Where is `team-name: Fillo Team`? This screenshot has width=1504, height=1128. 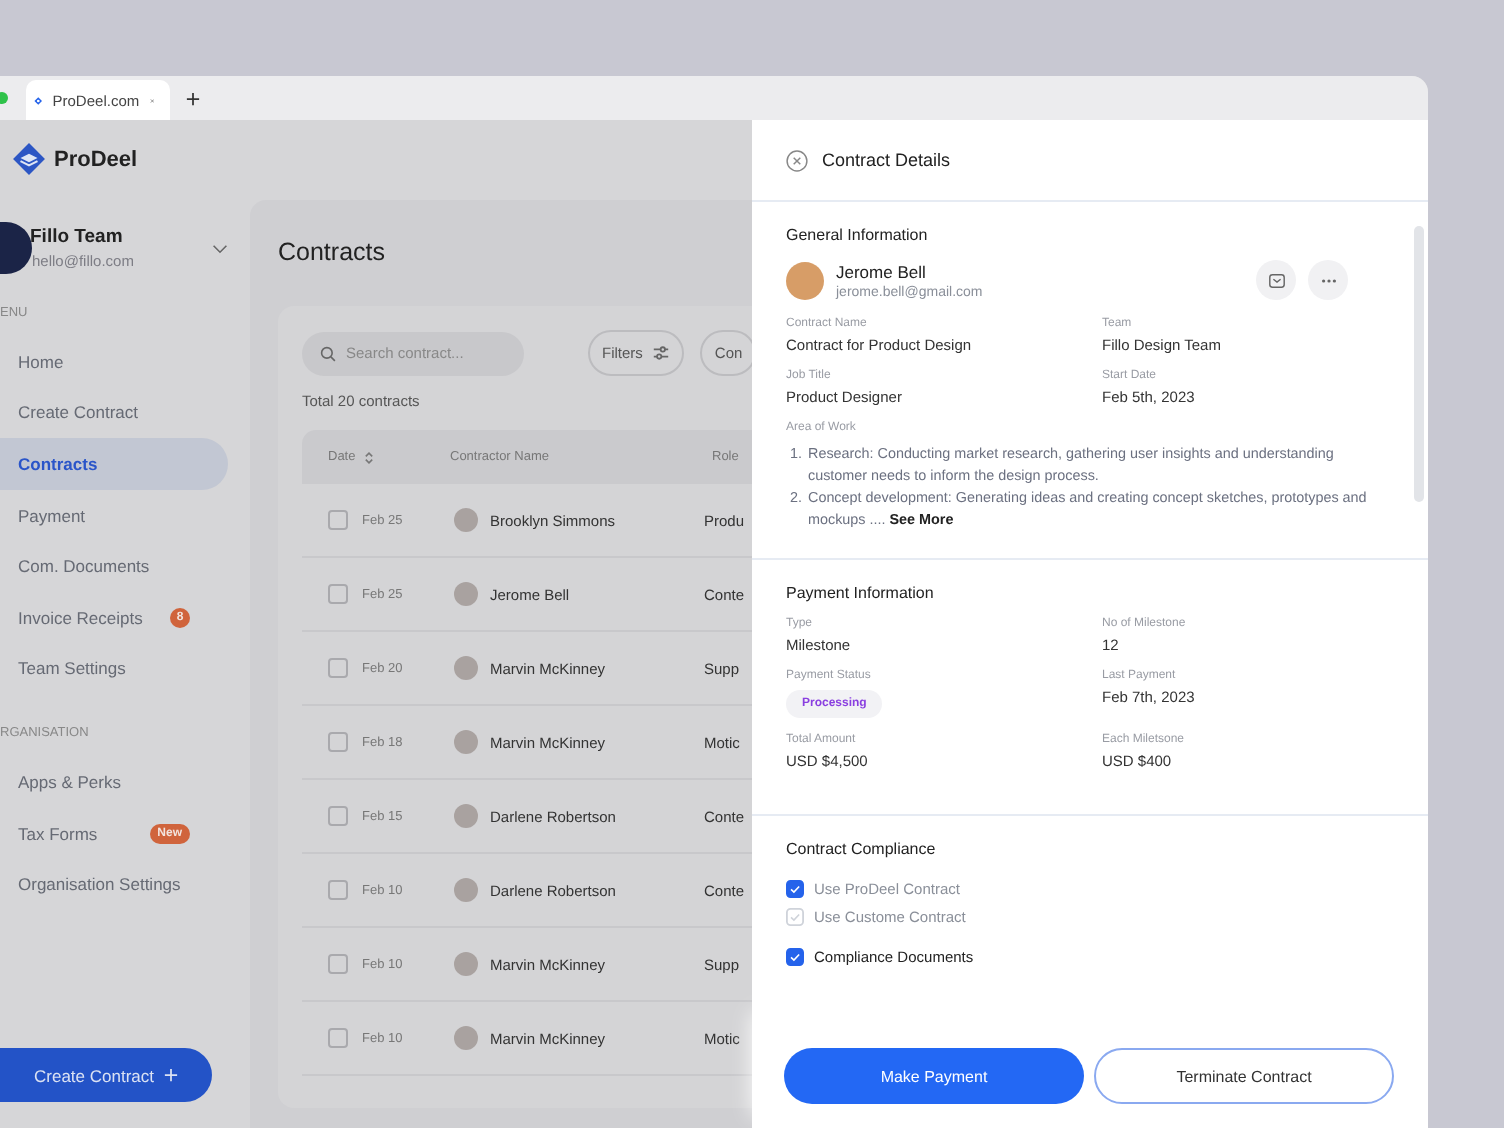 team-name: Fillo Team is located at coordinates (77, 237).